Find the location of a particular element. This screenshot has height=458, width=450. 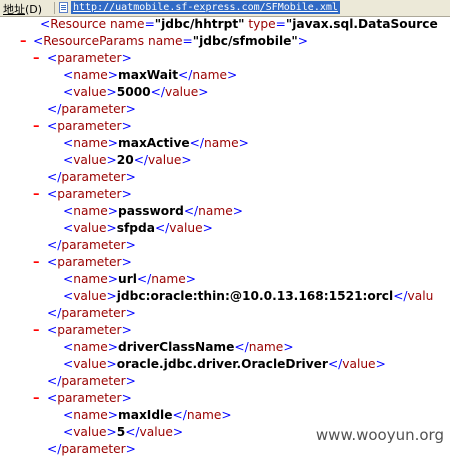

parameter-value-line: <value>5</value> is located at coordinates (123, 432).